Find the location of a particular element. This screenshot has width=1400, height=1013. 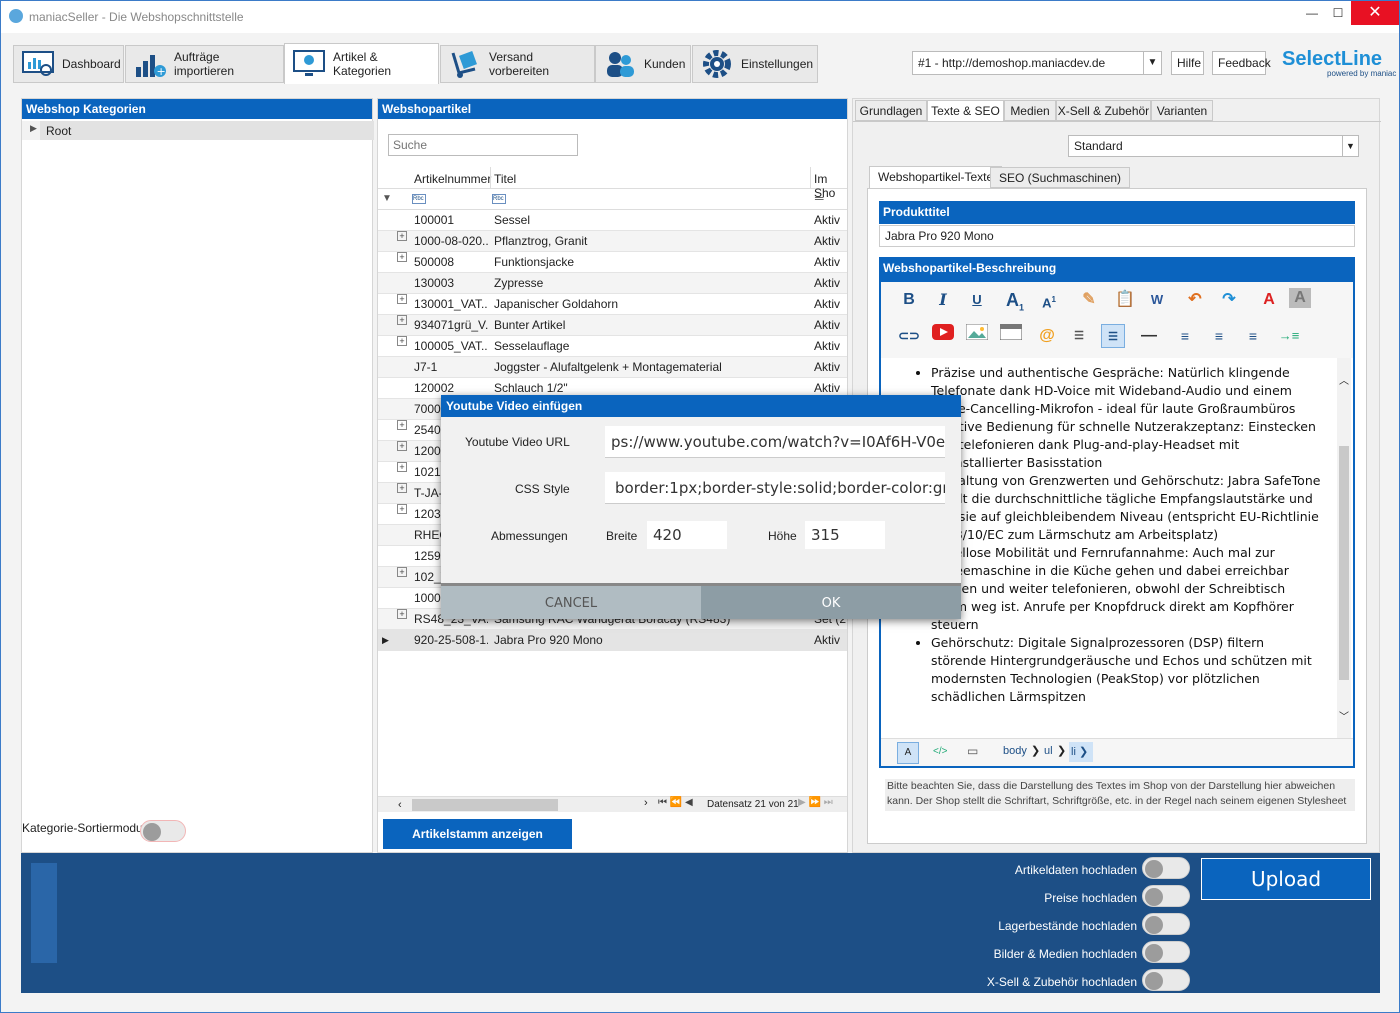

highlight-color-icon: A is located at coordinates (1300, 298).